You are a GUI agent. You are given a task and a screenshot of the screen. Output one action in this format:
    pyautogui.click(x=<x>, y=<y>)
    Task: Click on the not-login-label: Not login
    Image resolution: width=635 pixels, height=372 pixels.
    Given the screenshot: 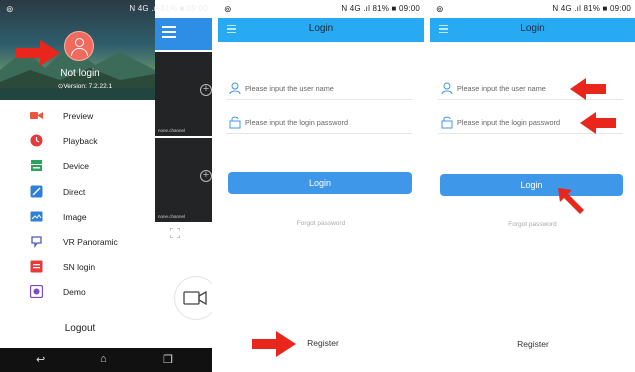 What is the action you would take?
    pyautogui.click(x=80, y=73)
    